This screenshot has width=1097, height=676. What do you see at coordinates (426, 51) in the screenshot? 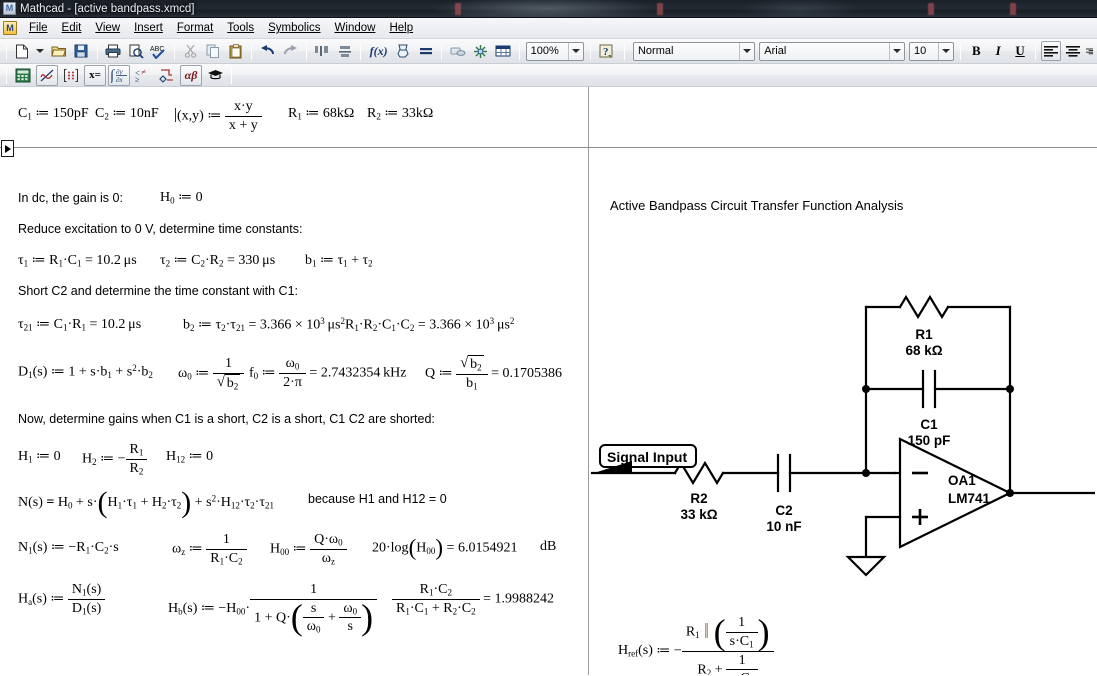
I see `calculate-icon` at bounding box center [426, 51].